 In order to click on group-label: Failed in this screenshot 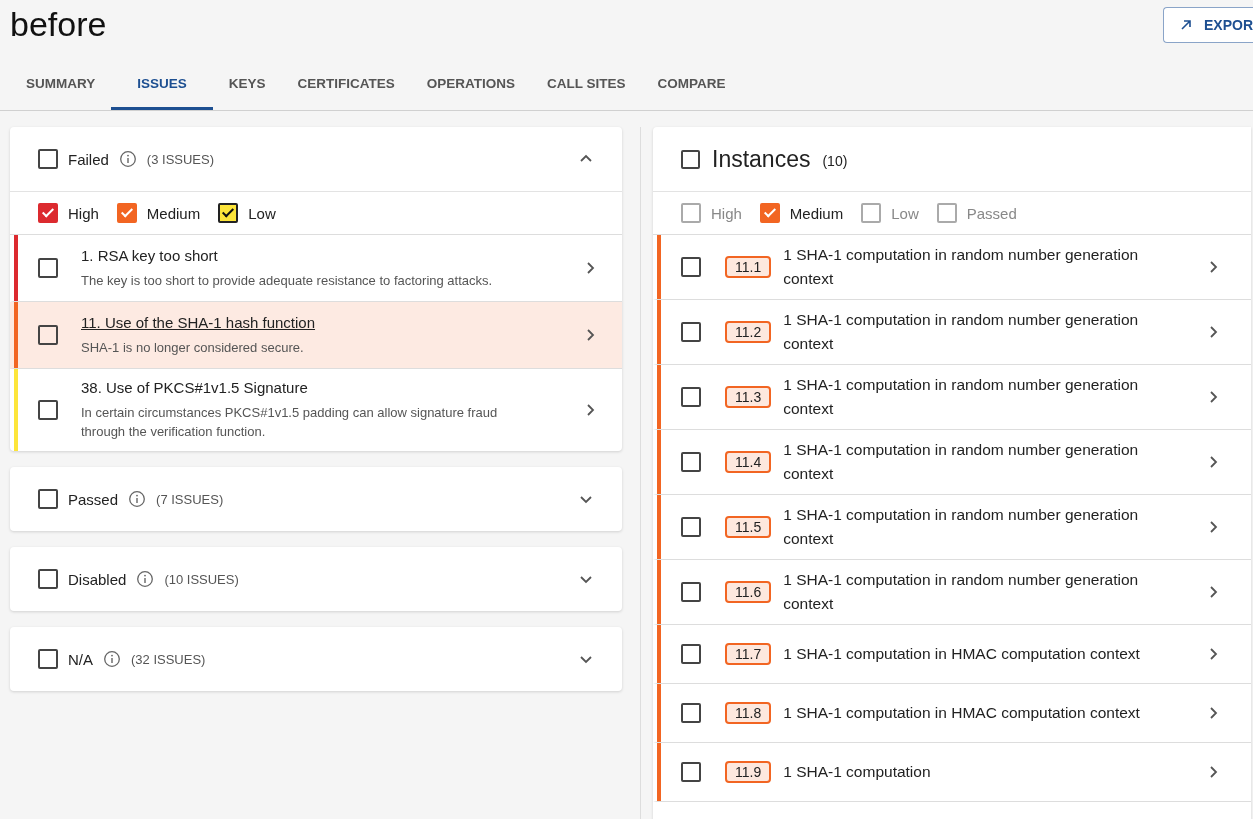, I will do `click(88, 159)`.